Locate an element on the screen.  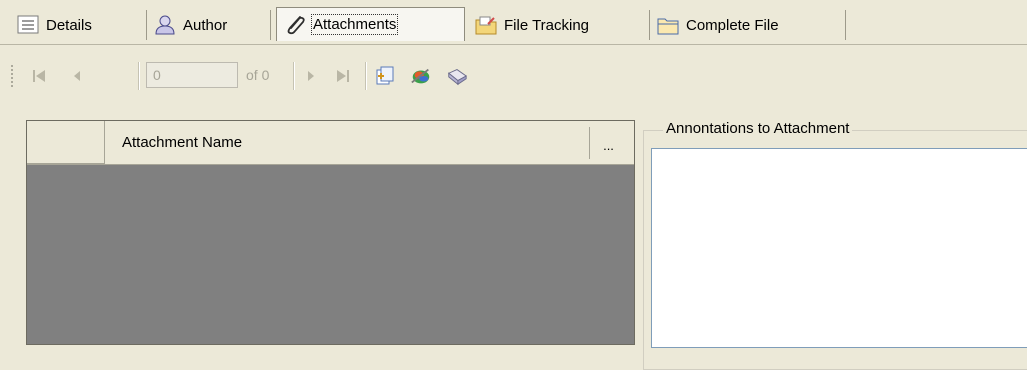
column-header-attachment-name: Attachment Name is located at coordinates (182, 142).